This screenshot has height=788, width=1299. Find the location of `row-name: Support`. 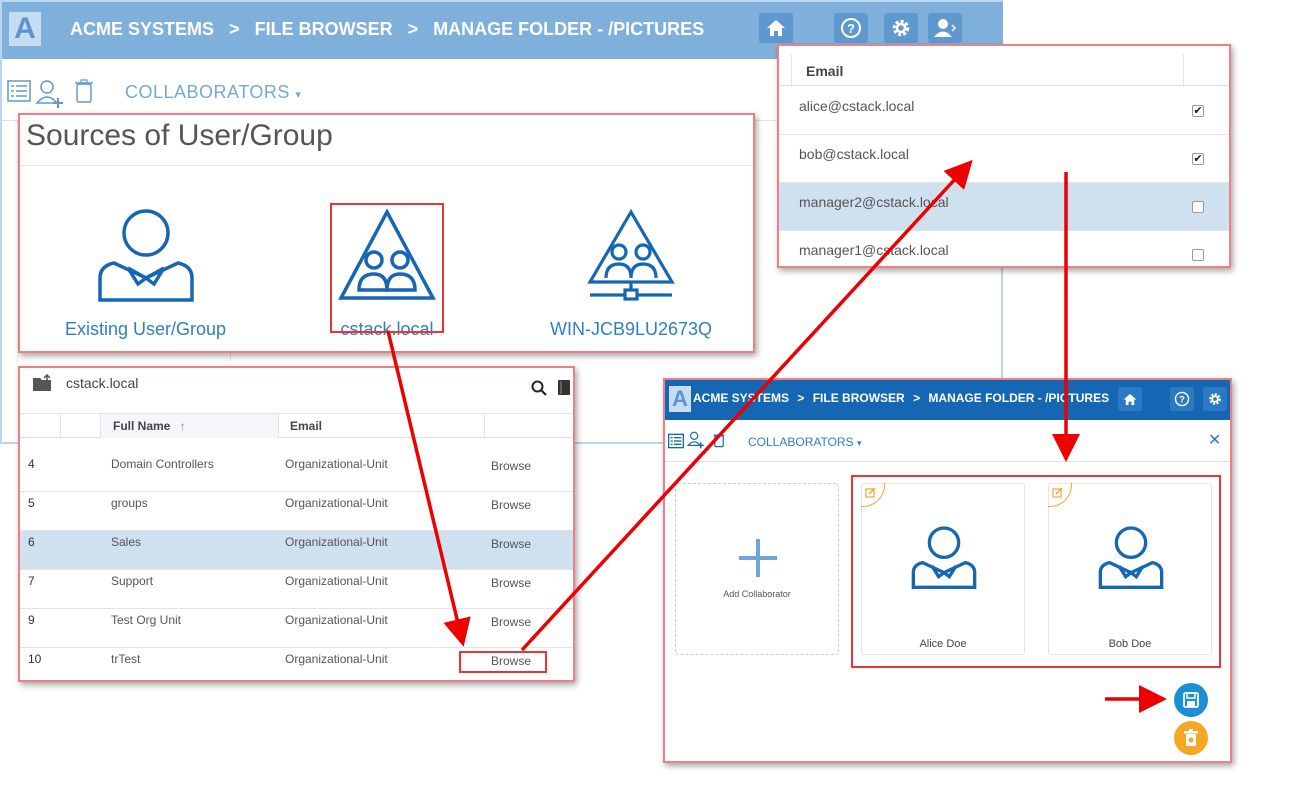

row-name: Support is located at coordinates (132, 581).